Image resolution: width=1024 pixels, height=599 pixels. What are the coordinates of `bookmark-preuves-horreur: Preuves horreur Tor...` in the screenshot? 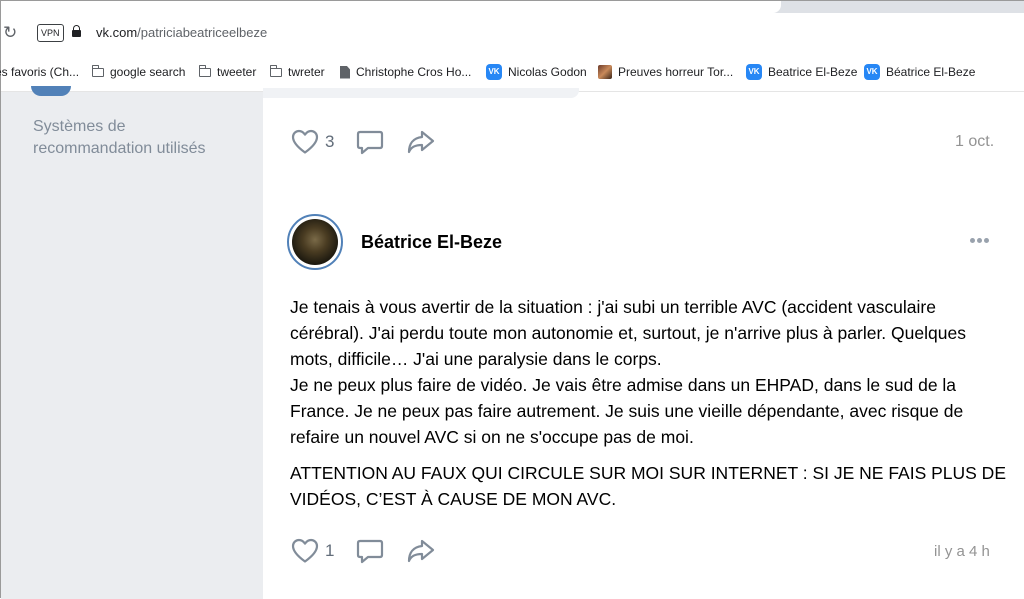 It's located at (665, 72).